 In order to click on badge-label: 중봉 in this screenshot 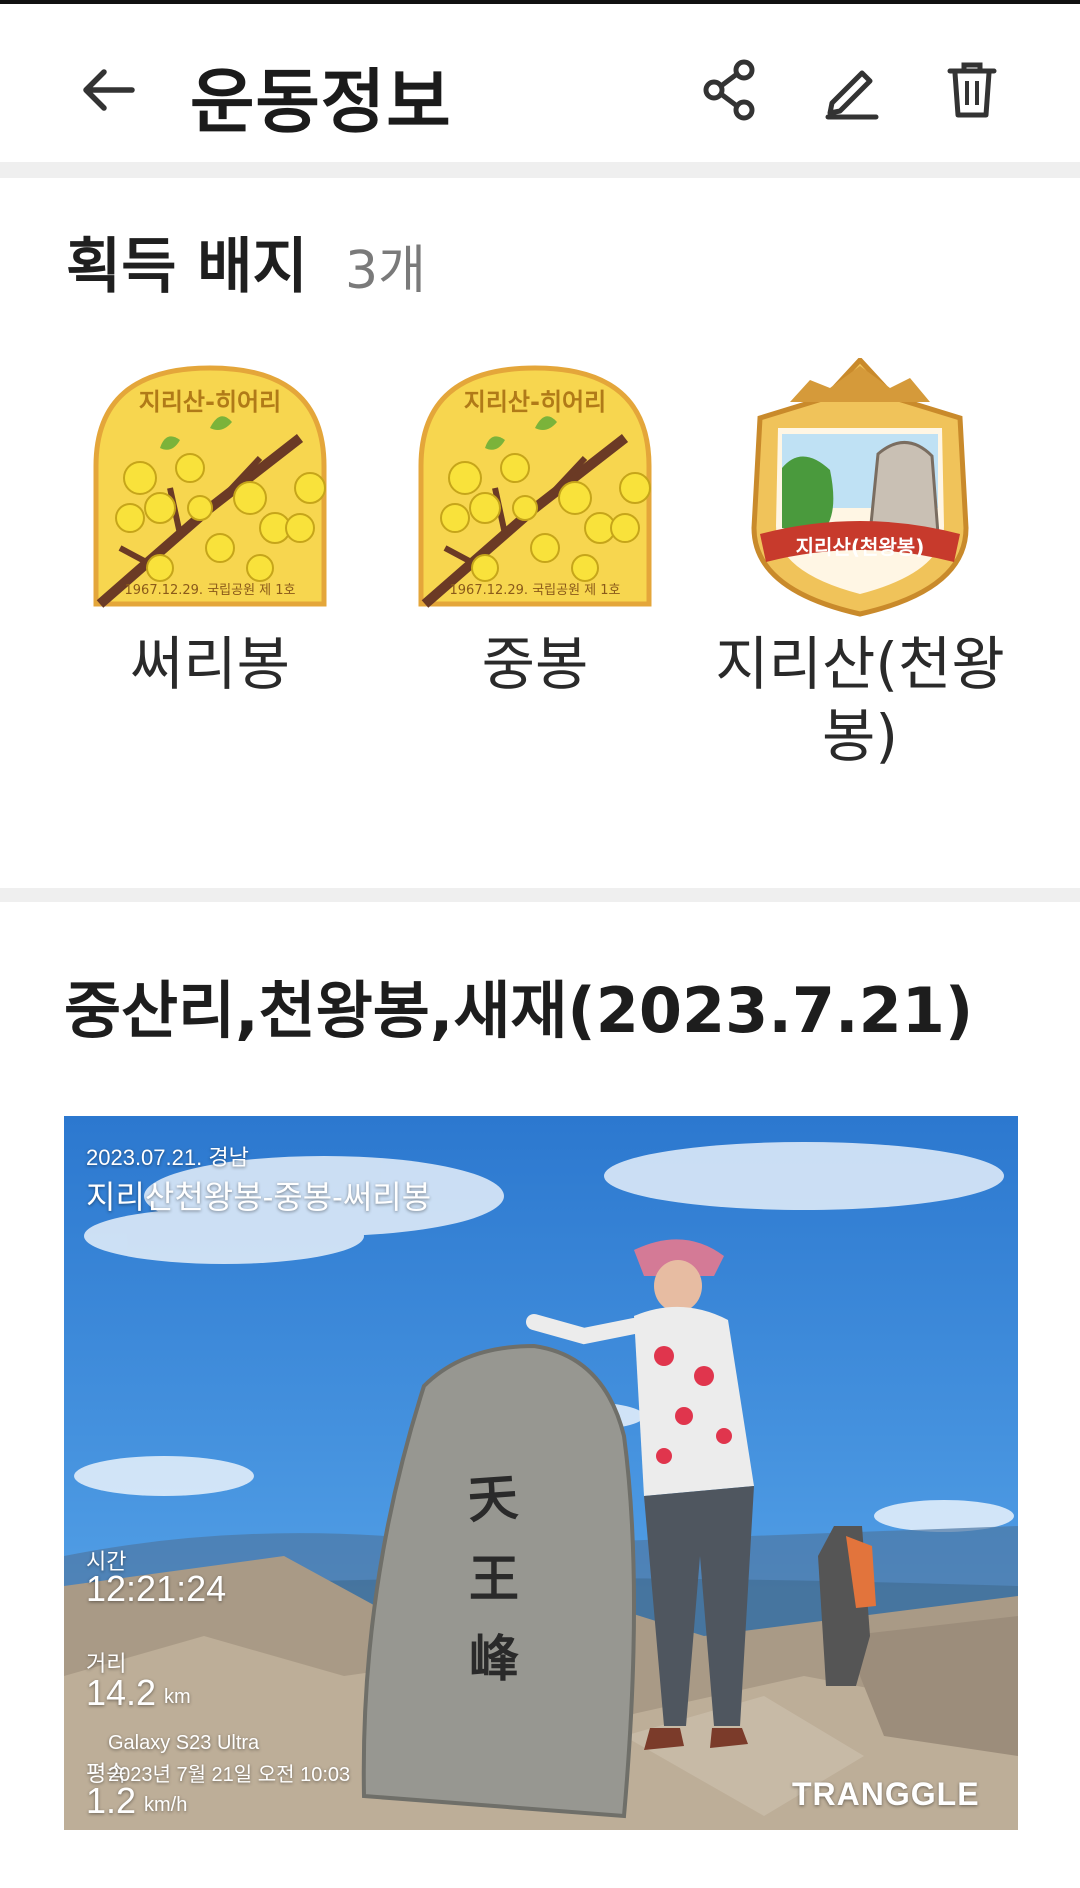, I will do `click(535, 664)`.